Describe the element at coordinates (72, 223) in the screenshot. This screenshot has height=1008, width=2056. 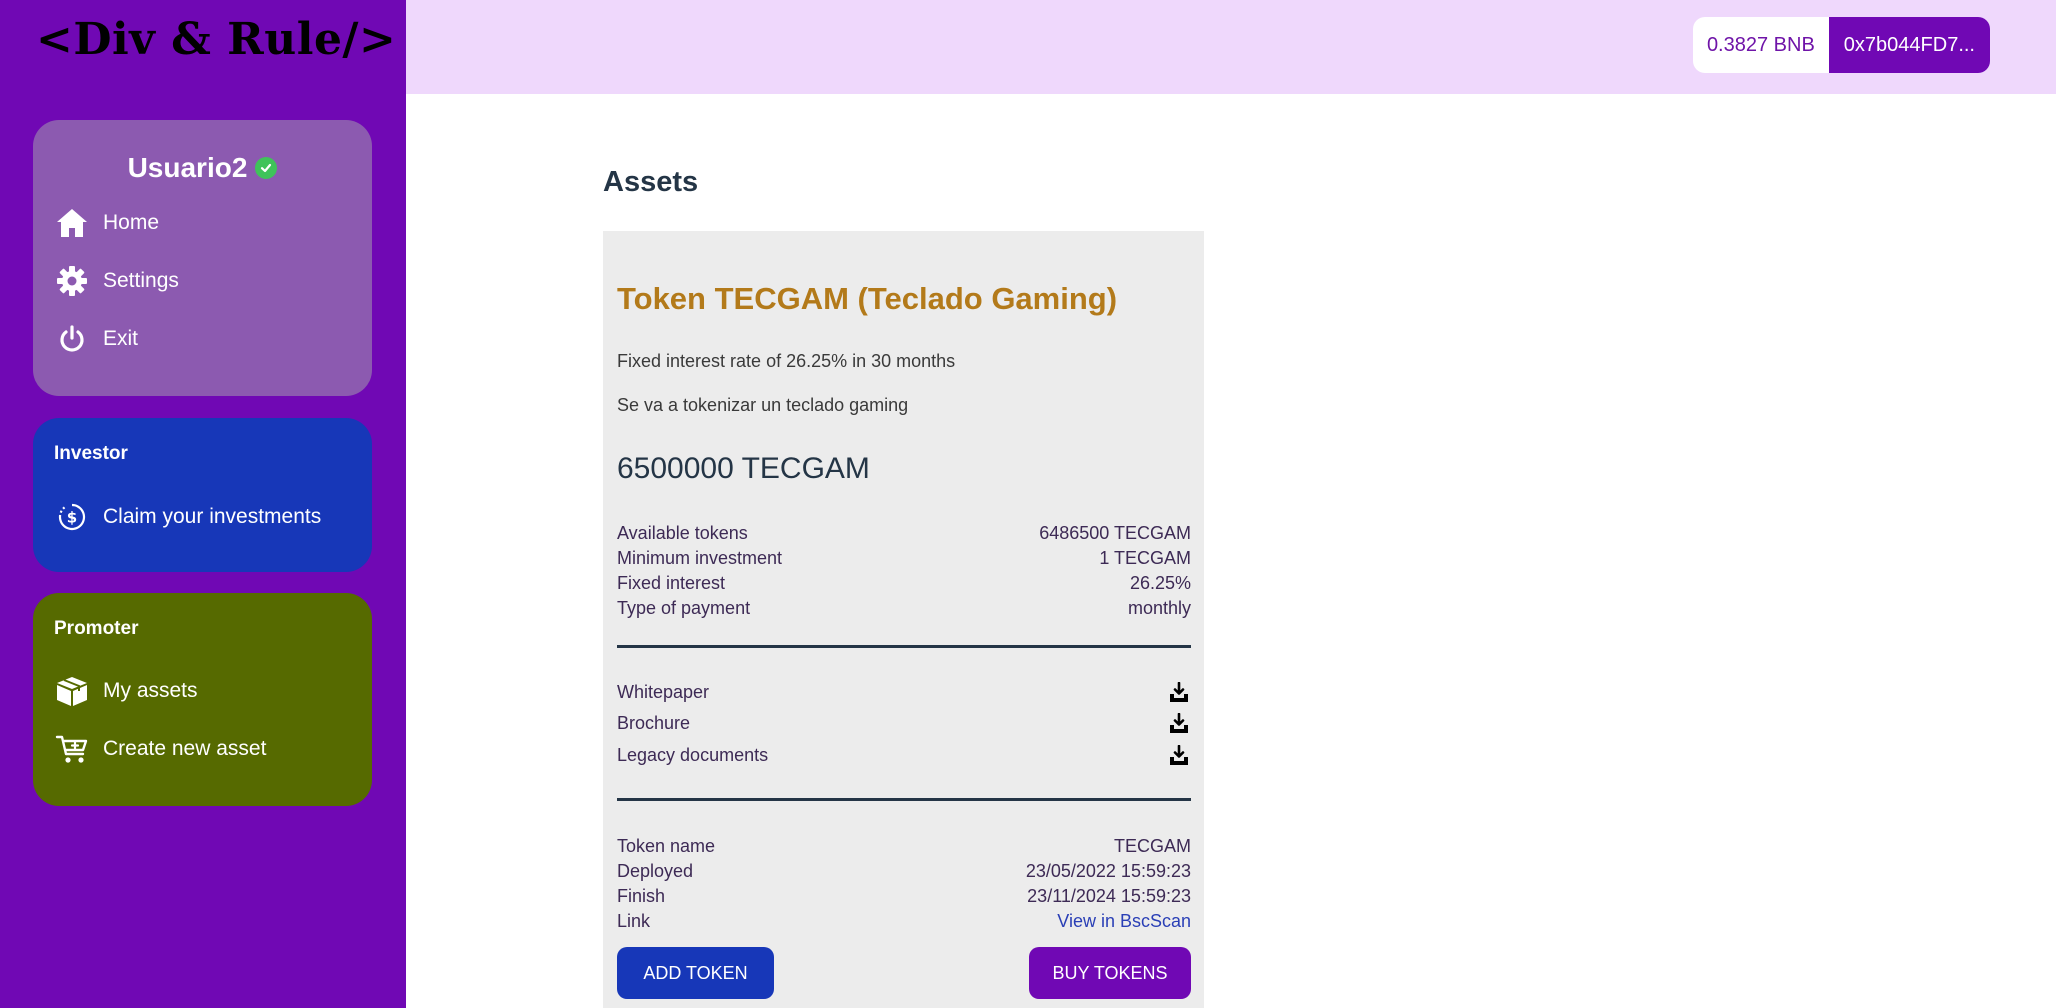
I see `home-icon` at that location.